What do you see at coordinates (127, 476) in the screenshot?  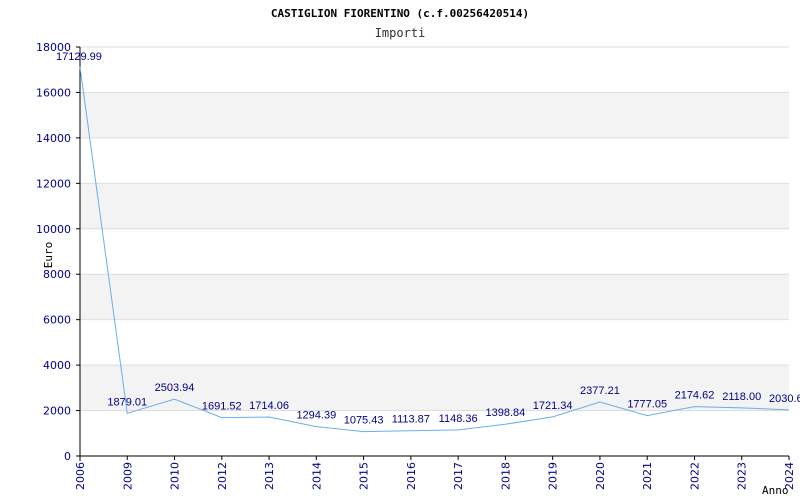 I see `x-tick-label: 2009` at bounding box center [127, 476].